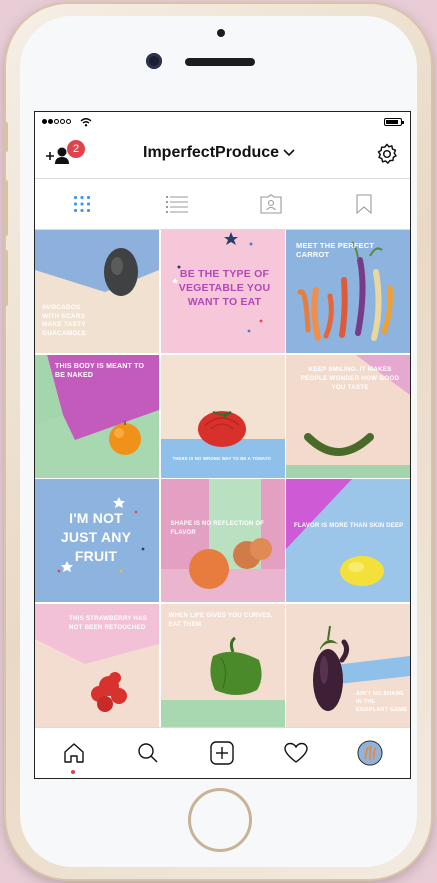 This screenshot has width=437, height=883. What do you see at coordinates (76, 149) in the screenshot?
I see `notification-badge: 2` at bounding box center [76, 149].